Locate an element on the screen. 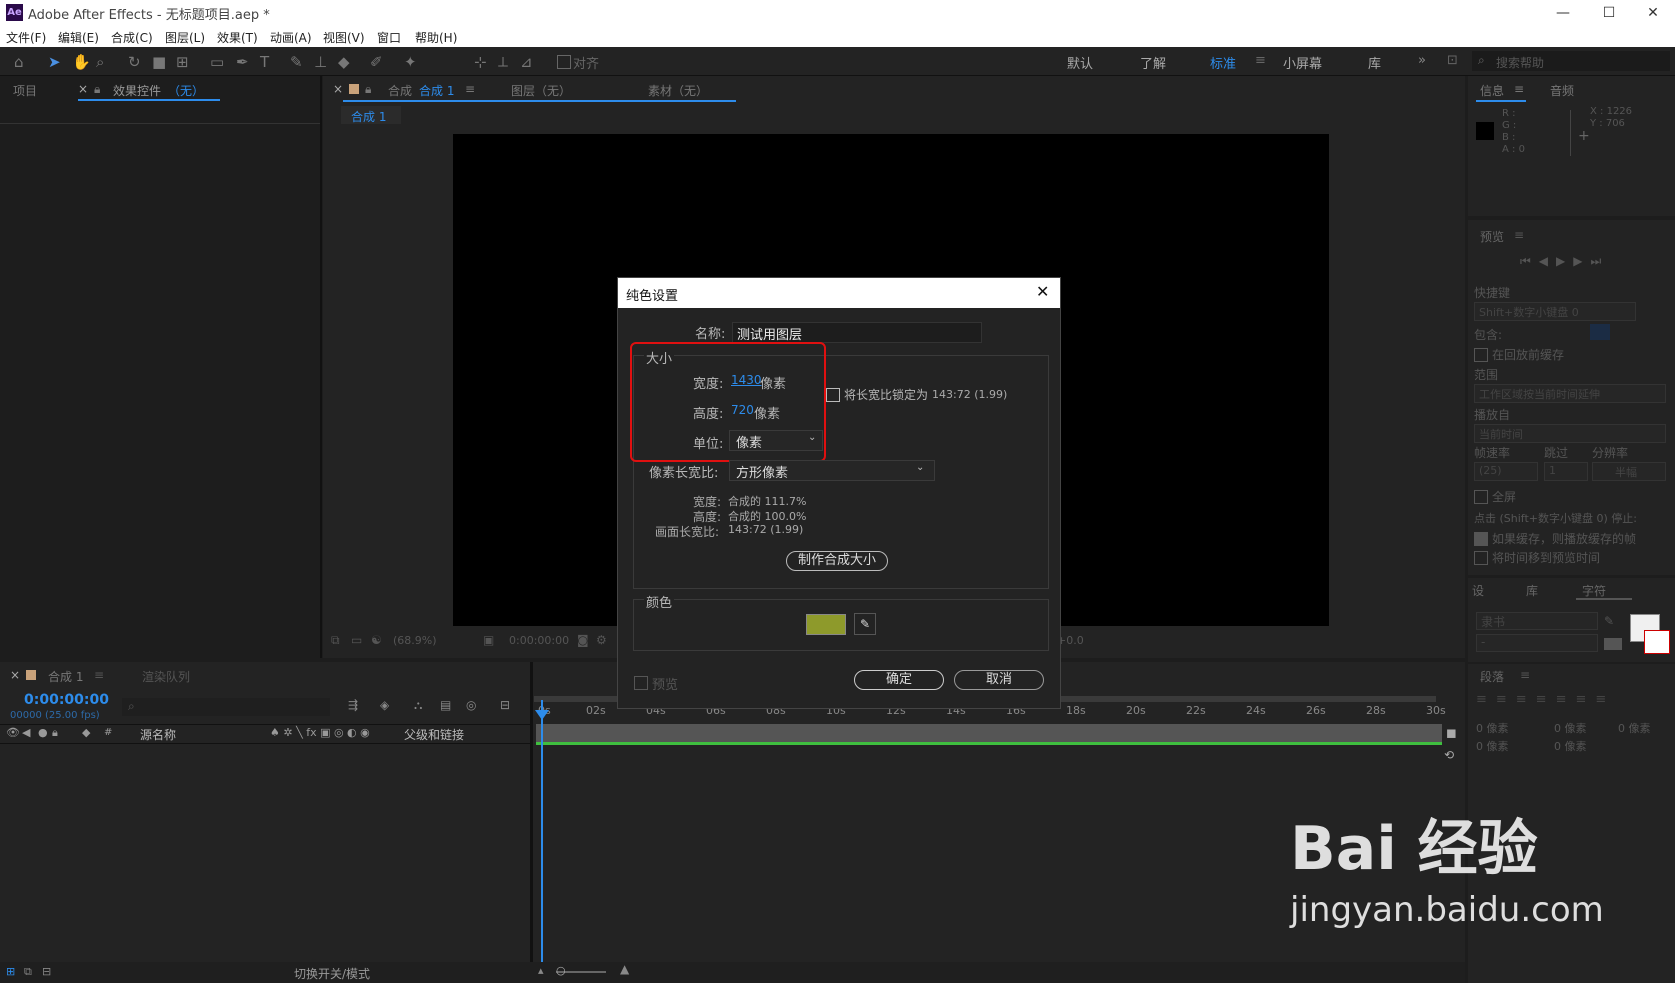 The height and width of the screenshot is (983, 1675). rotate-tool-icon: ↻ is located at coordinates (134, 62).